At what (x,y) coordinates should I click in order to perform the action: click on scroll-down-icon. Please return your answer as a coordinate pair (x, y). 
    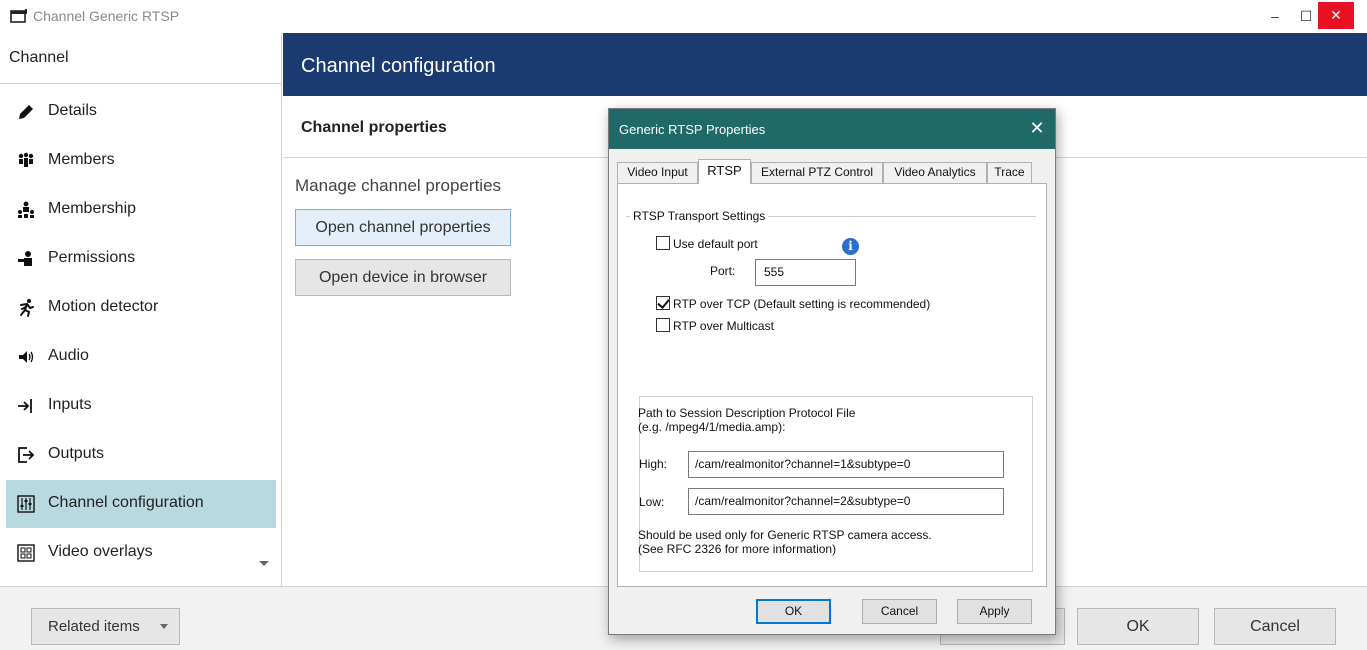
    Looking at the image, I should click on (264, 563).